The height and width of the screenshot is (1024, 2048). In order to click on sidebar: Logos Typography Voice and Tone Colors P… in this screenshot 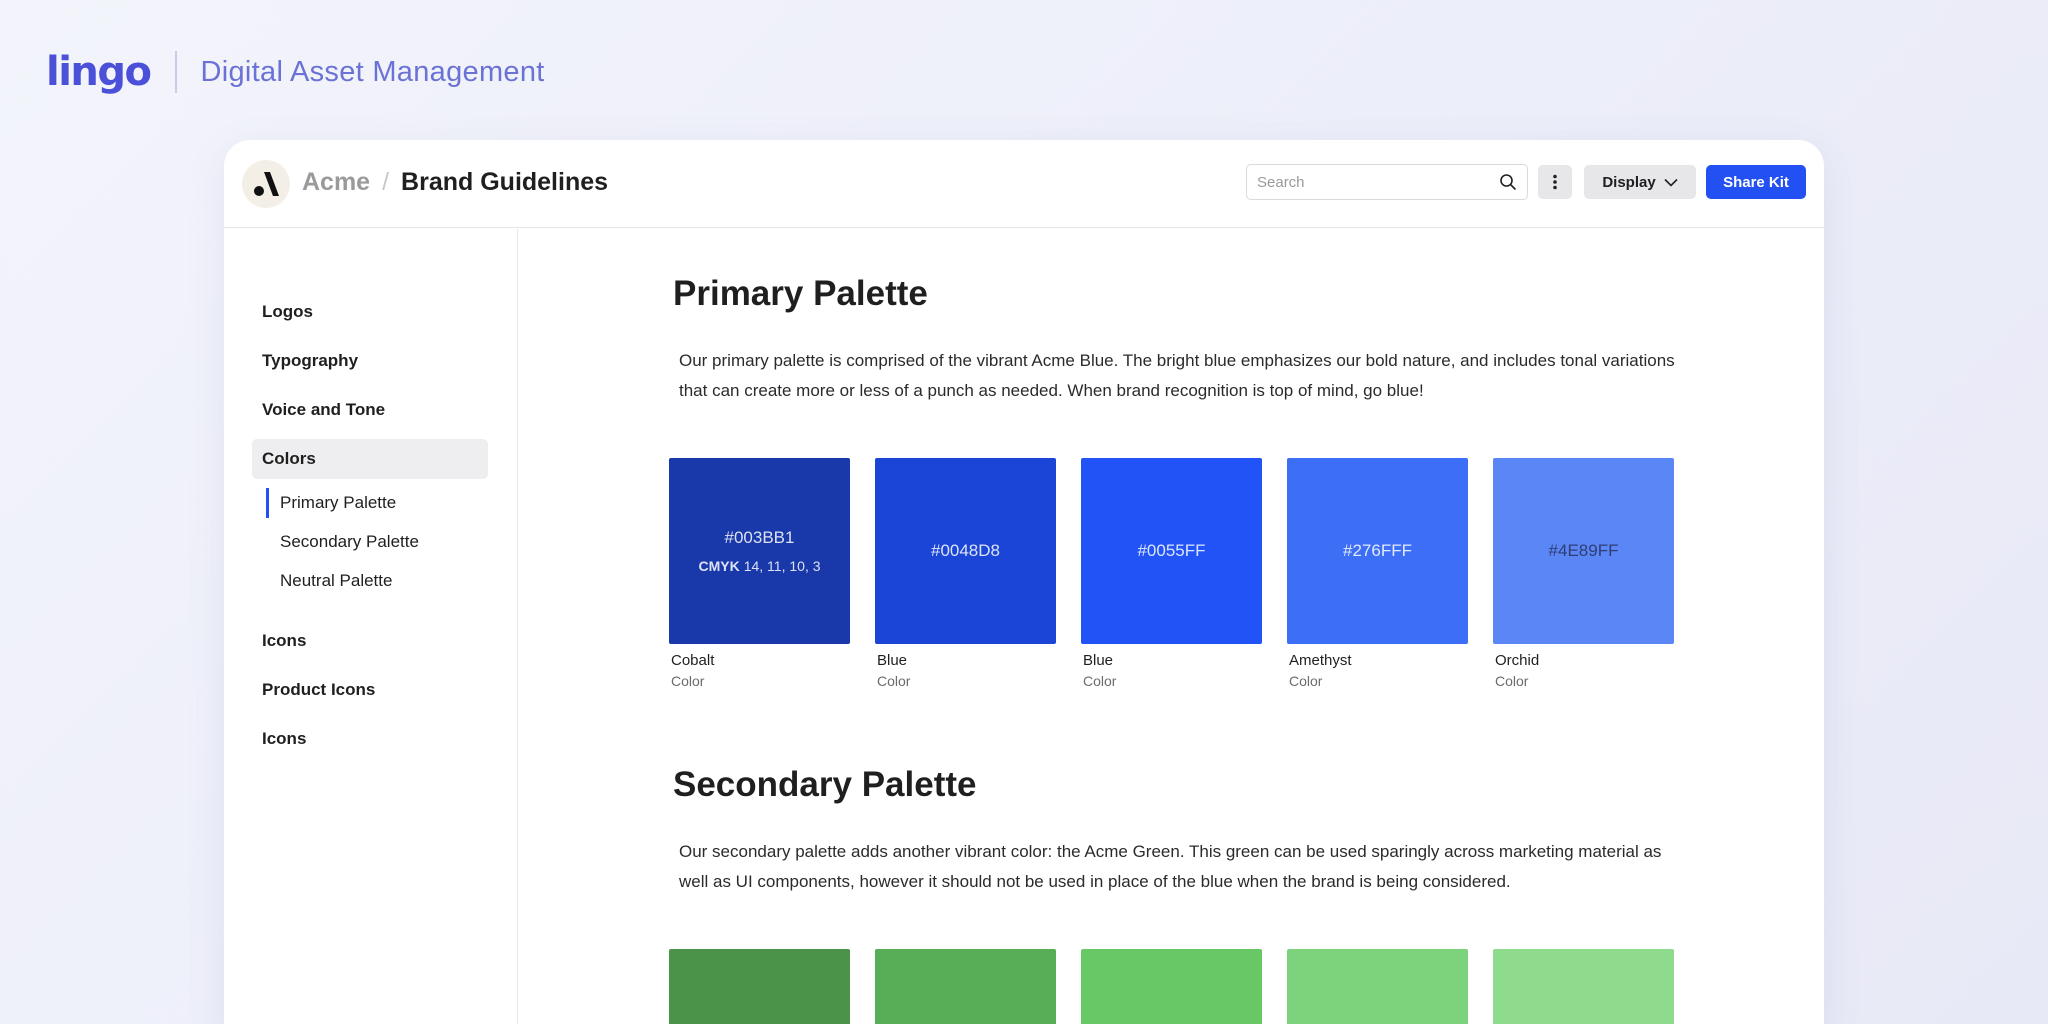, I will do `click(371, 626)`.